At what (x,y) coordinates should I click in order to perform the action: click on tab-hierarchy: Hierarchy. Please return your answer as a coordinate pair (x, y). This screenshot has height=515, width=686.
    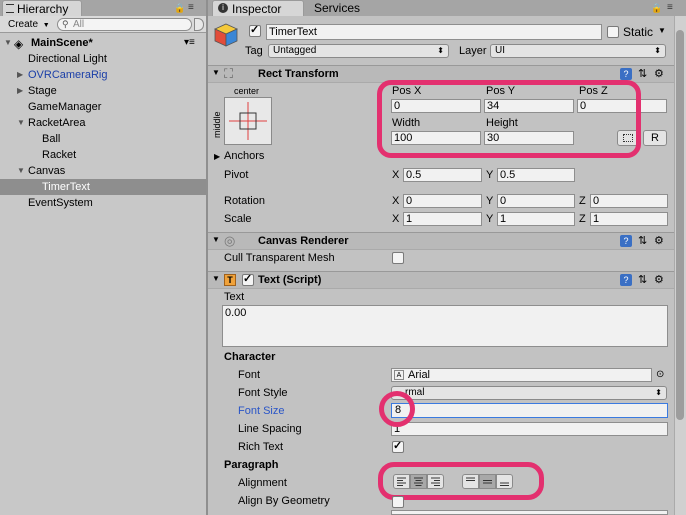
    Looking at the image, I should click on (42, 8).